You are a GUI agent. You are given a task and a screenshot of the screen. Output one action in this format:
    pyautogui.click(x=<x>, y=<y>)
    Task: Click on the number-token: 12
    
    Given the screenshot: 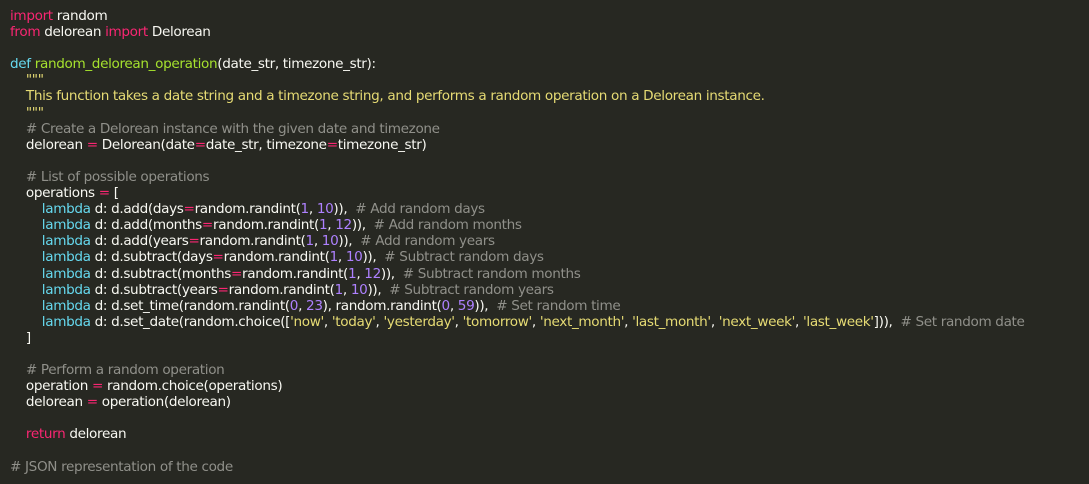 What is the action you would take?
    pyautogui.click(x=372, y=273)
    